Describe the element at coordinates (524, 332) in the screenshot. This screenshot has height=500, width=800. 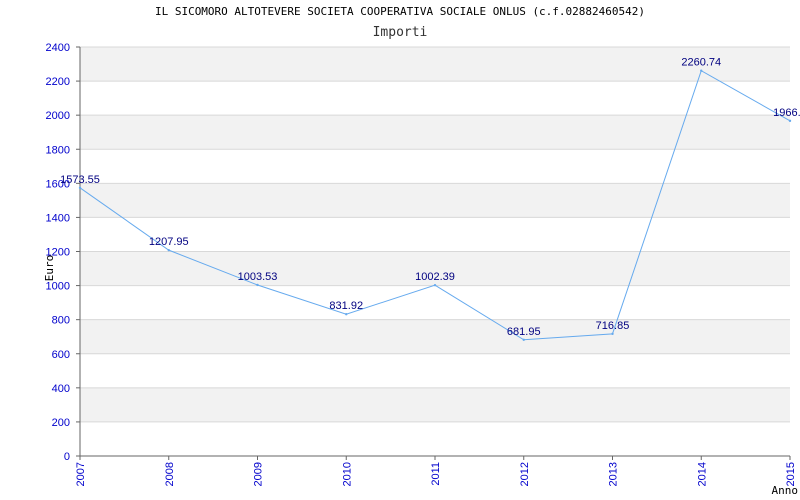
I see `data-label: 681.95` at that location.